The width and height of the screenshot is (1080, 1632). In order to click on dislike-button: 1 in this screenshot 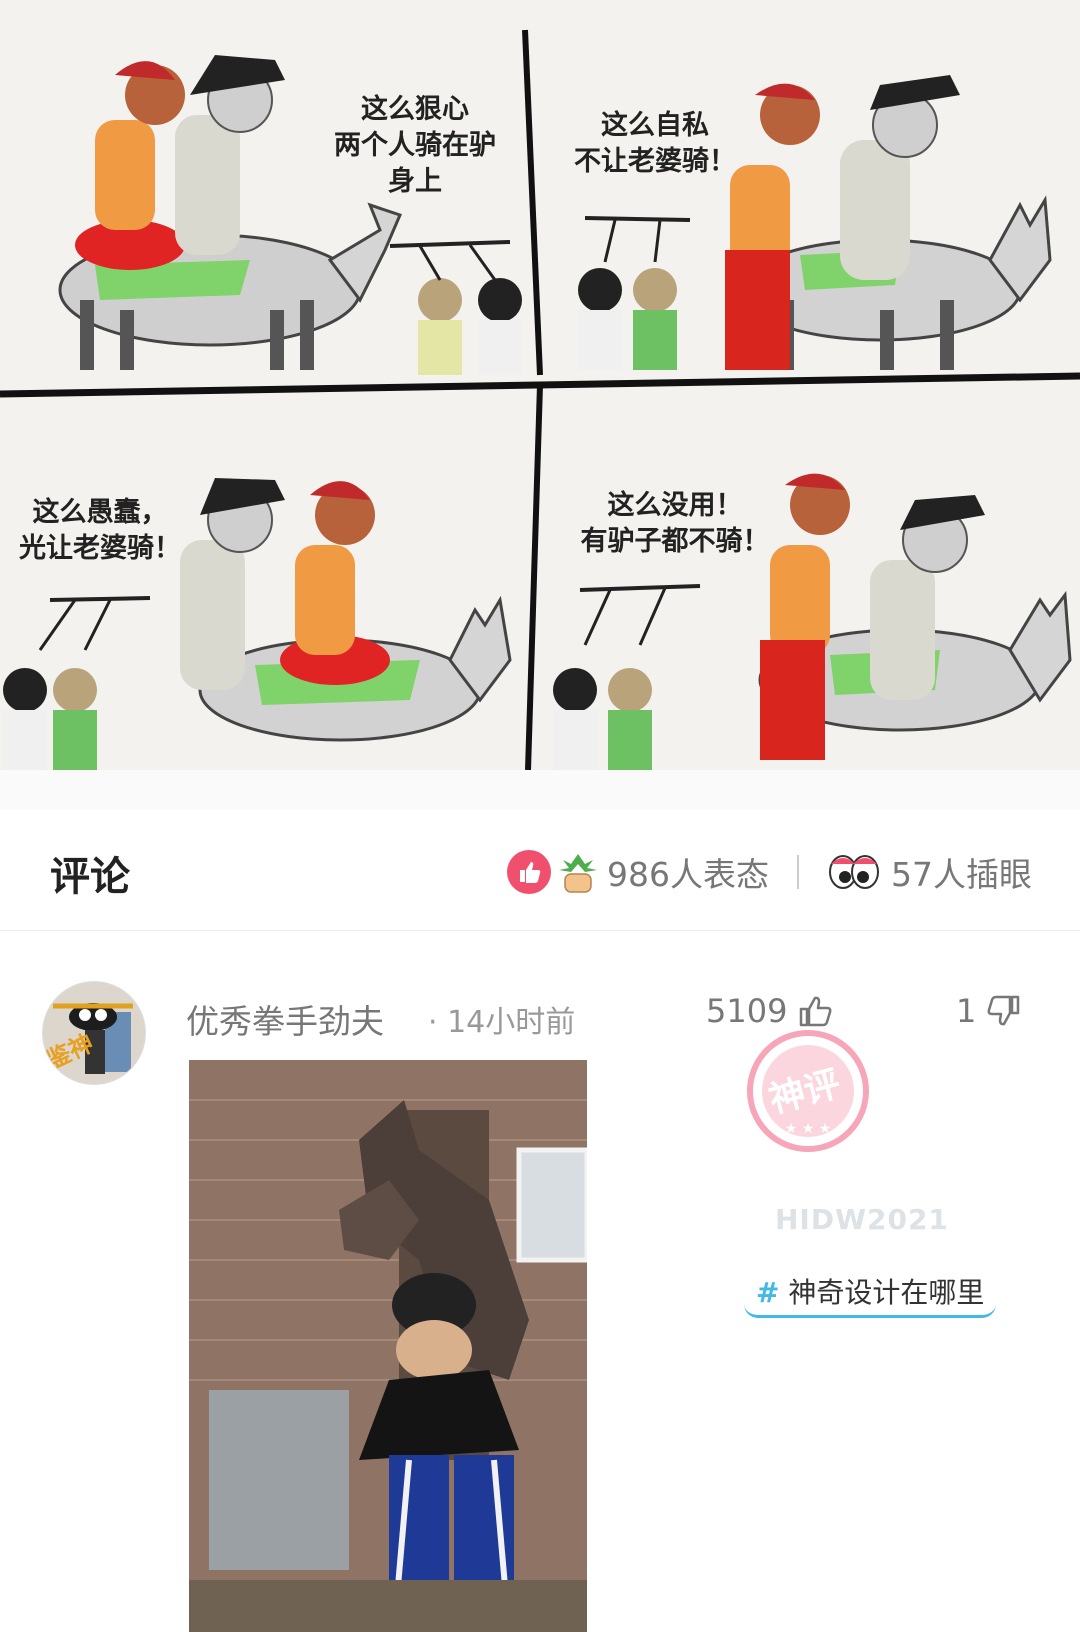, I will do `click(990, 1011)`.